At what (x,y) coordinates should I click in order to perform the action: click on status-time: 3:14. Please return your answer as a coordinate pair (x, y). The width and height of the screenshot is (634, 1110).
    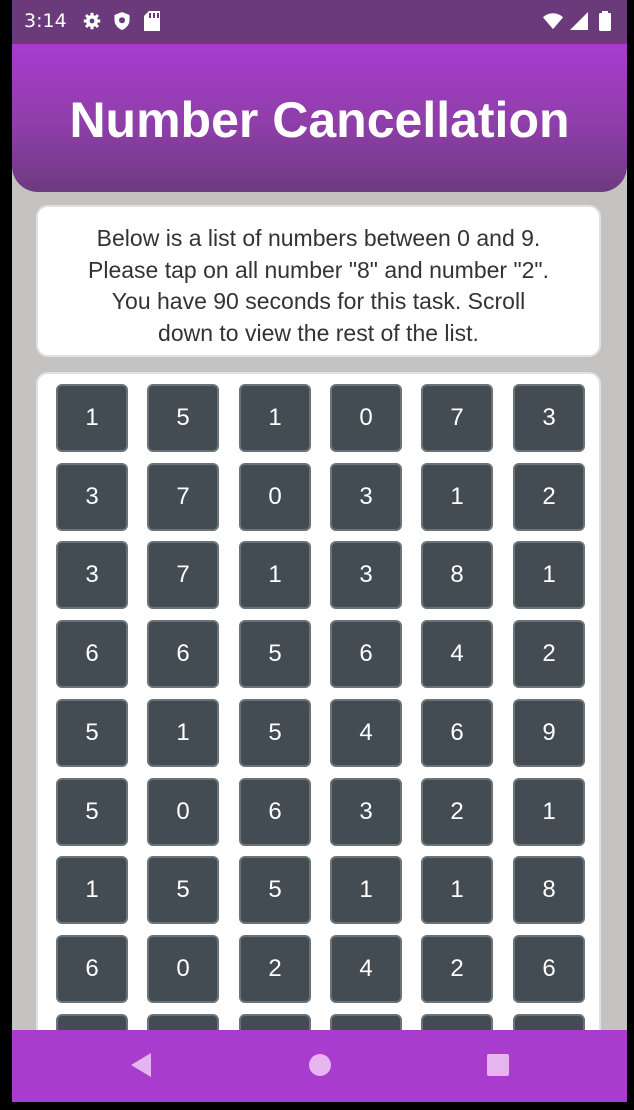
    Looking at the image, I should click on (45, 21).